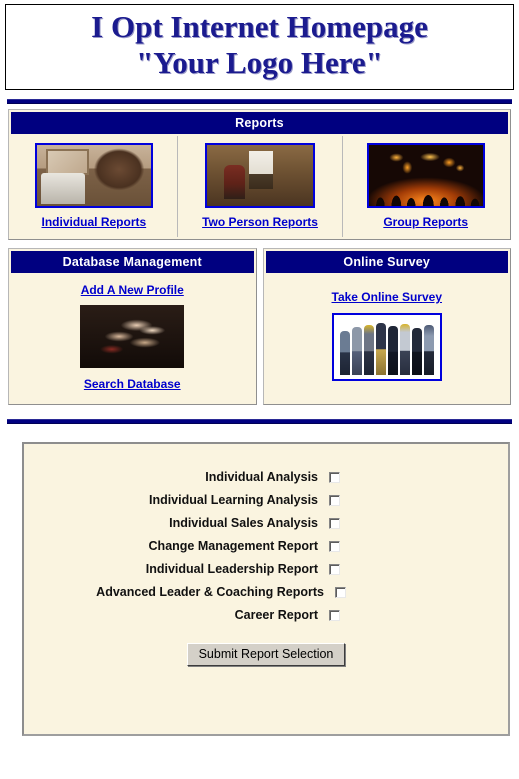  I want to click on online-survey-panel: Online Survey Take Online Survey, so click(386, 326).